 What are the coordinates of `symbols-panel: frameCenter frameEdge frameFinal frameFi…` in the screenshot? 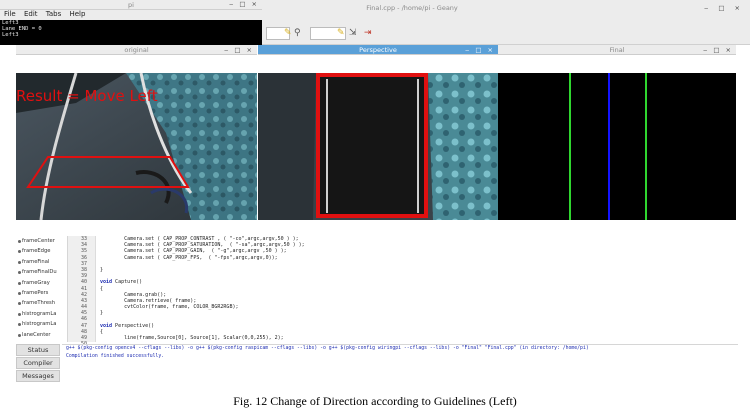 It's located at (42, 289).